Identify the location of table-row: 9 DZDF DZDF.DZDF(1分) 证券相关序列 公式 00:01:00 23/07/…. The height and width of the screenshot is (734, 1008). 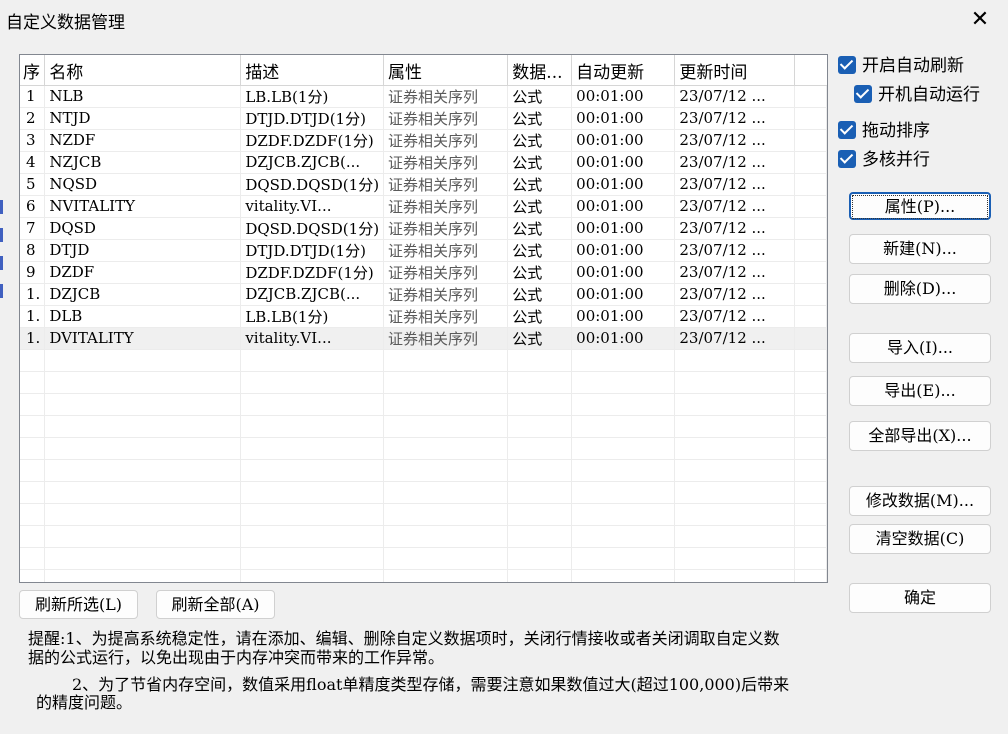
(423, 272).